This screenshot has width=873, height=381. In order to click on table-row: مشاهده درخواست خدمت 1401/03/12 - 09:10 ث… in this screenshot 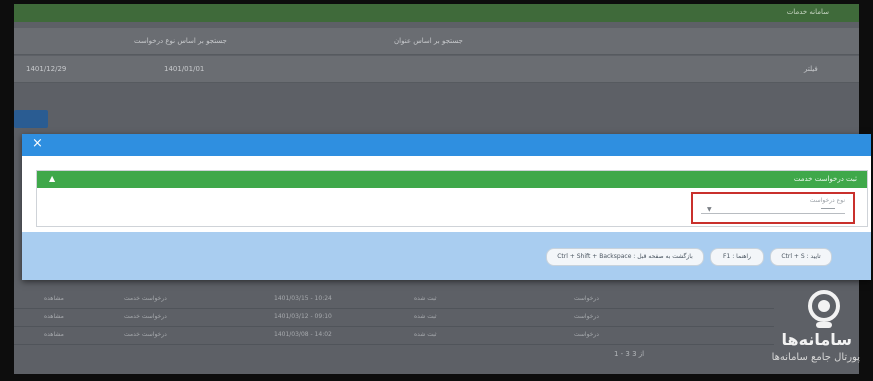, I will do `click(394, 317)`.